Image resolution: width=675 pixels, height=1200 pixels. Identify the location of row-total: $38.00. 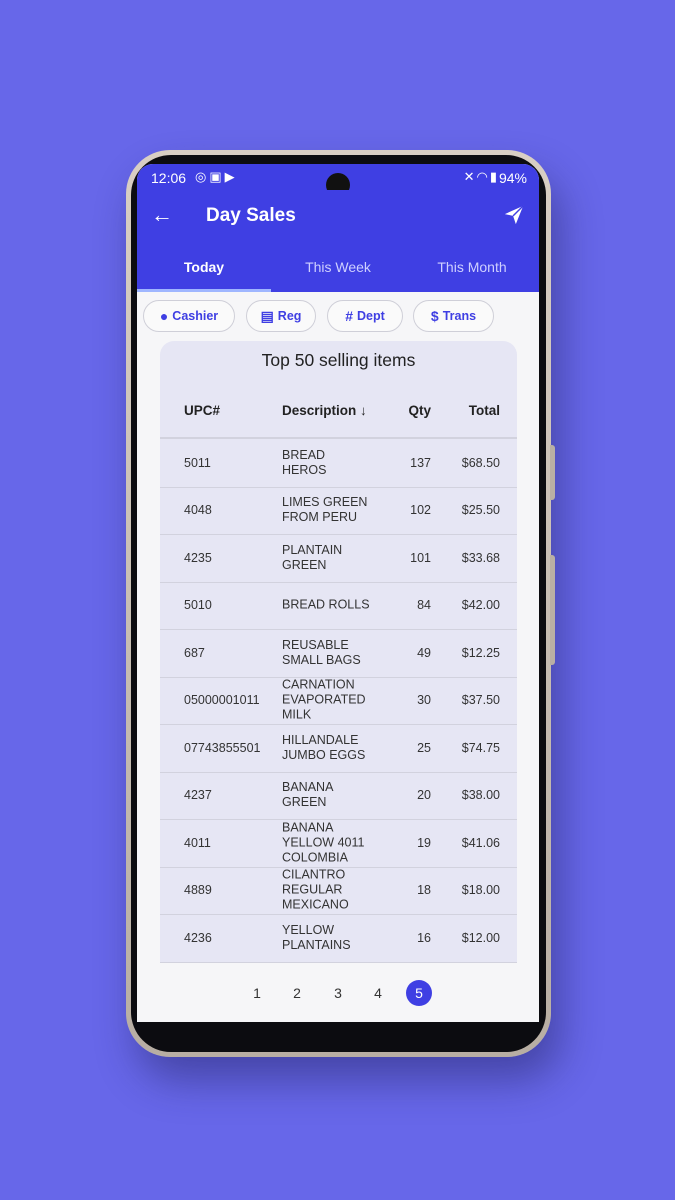
(480, 795).